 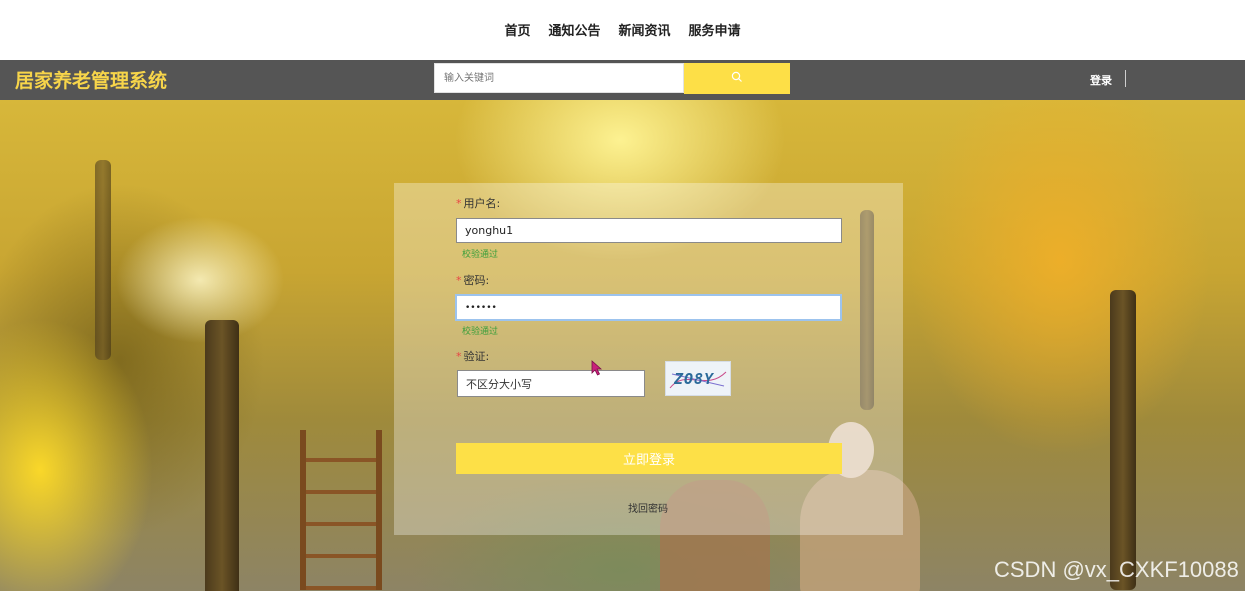 What do you see at coordinates (1125, 78) in the screenshot?
I see `header-divider` at bounding box center [1125, 78].